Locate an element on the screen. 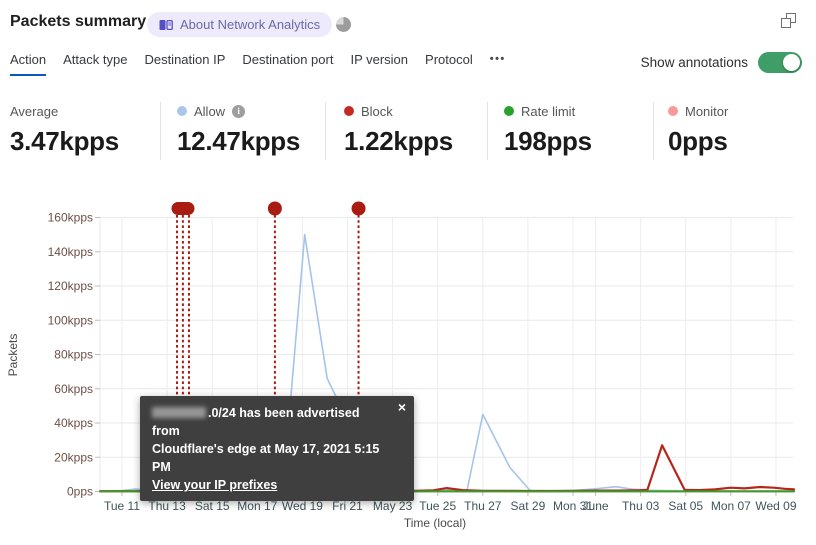  tooltip-line1: .0/24 has been advertised from is located at coordinates (256, 422).